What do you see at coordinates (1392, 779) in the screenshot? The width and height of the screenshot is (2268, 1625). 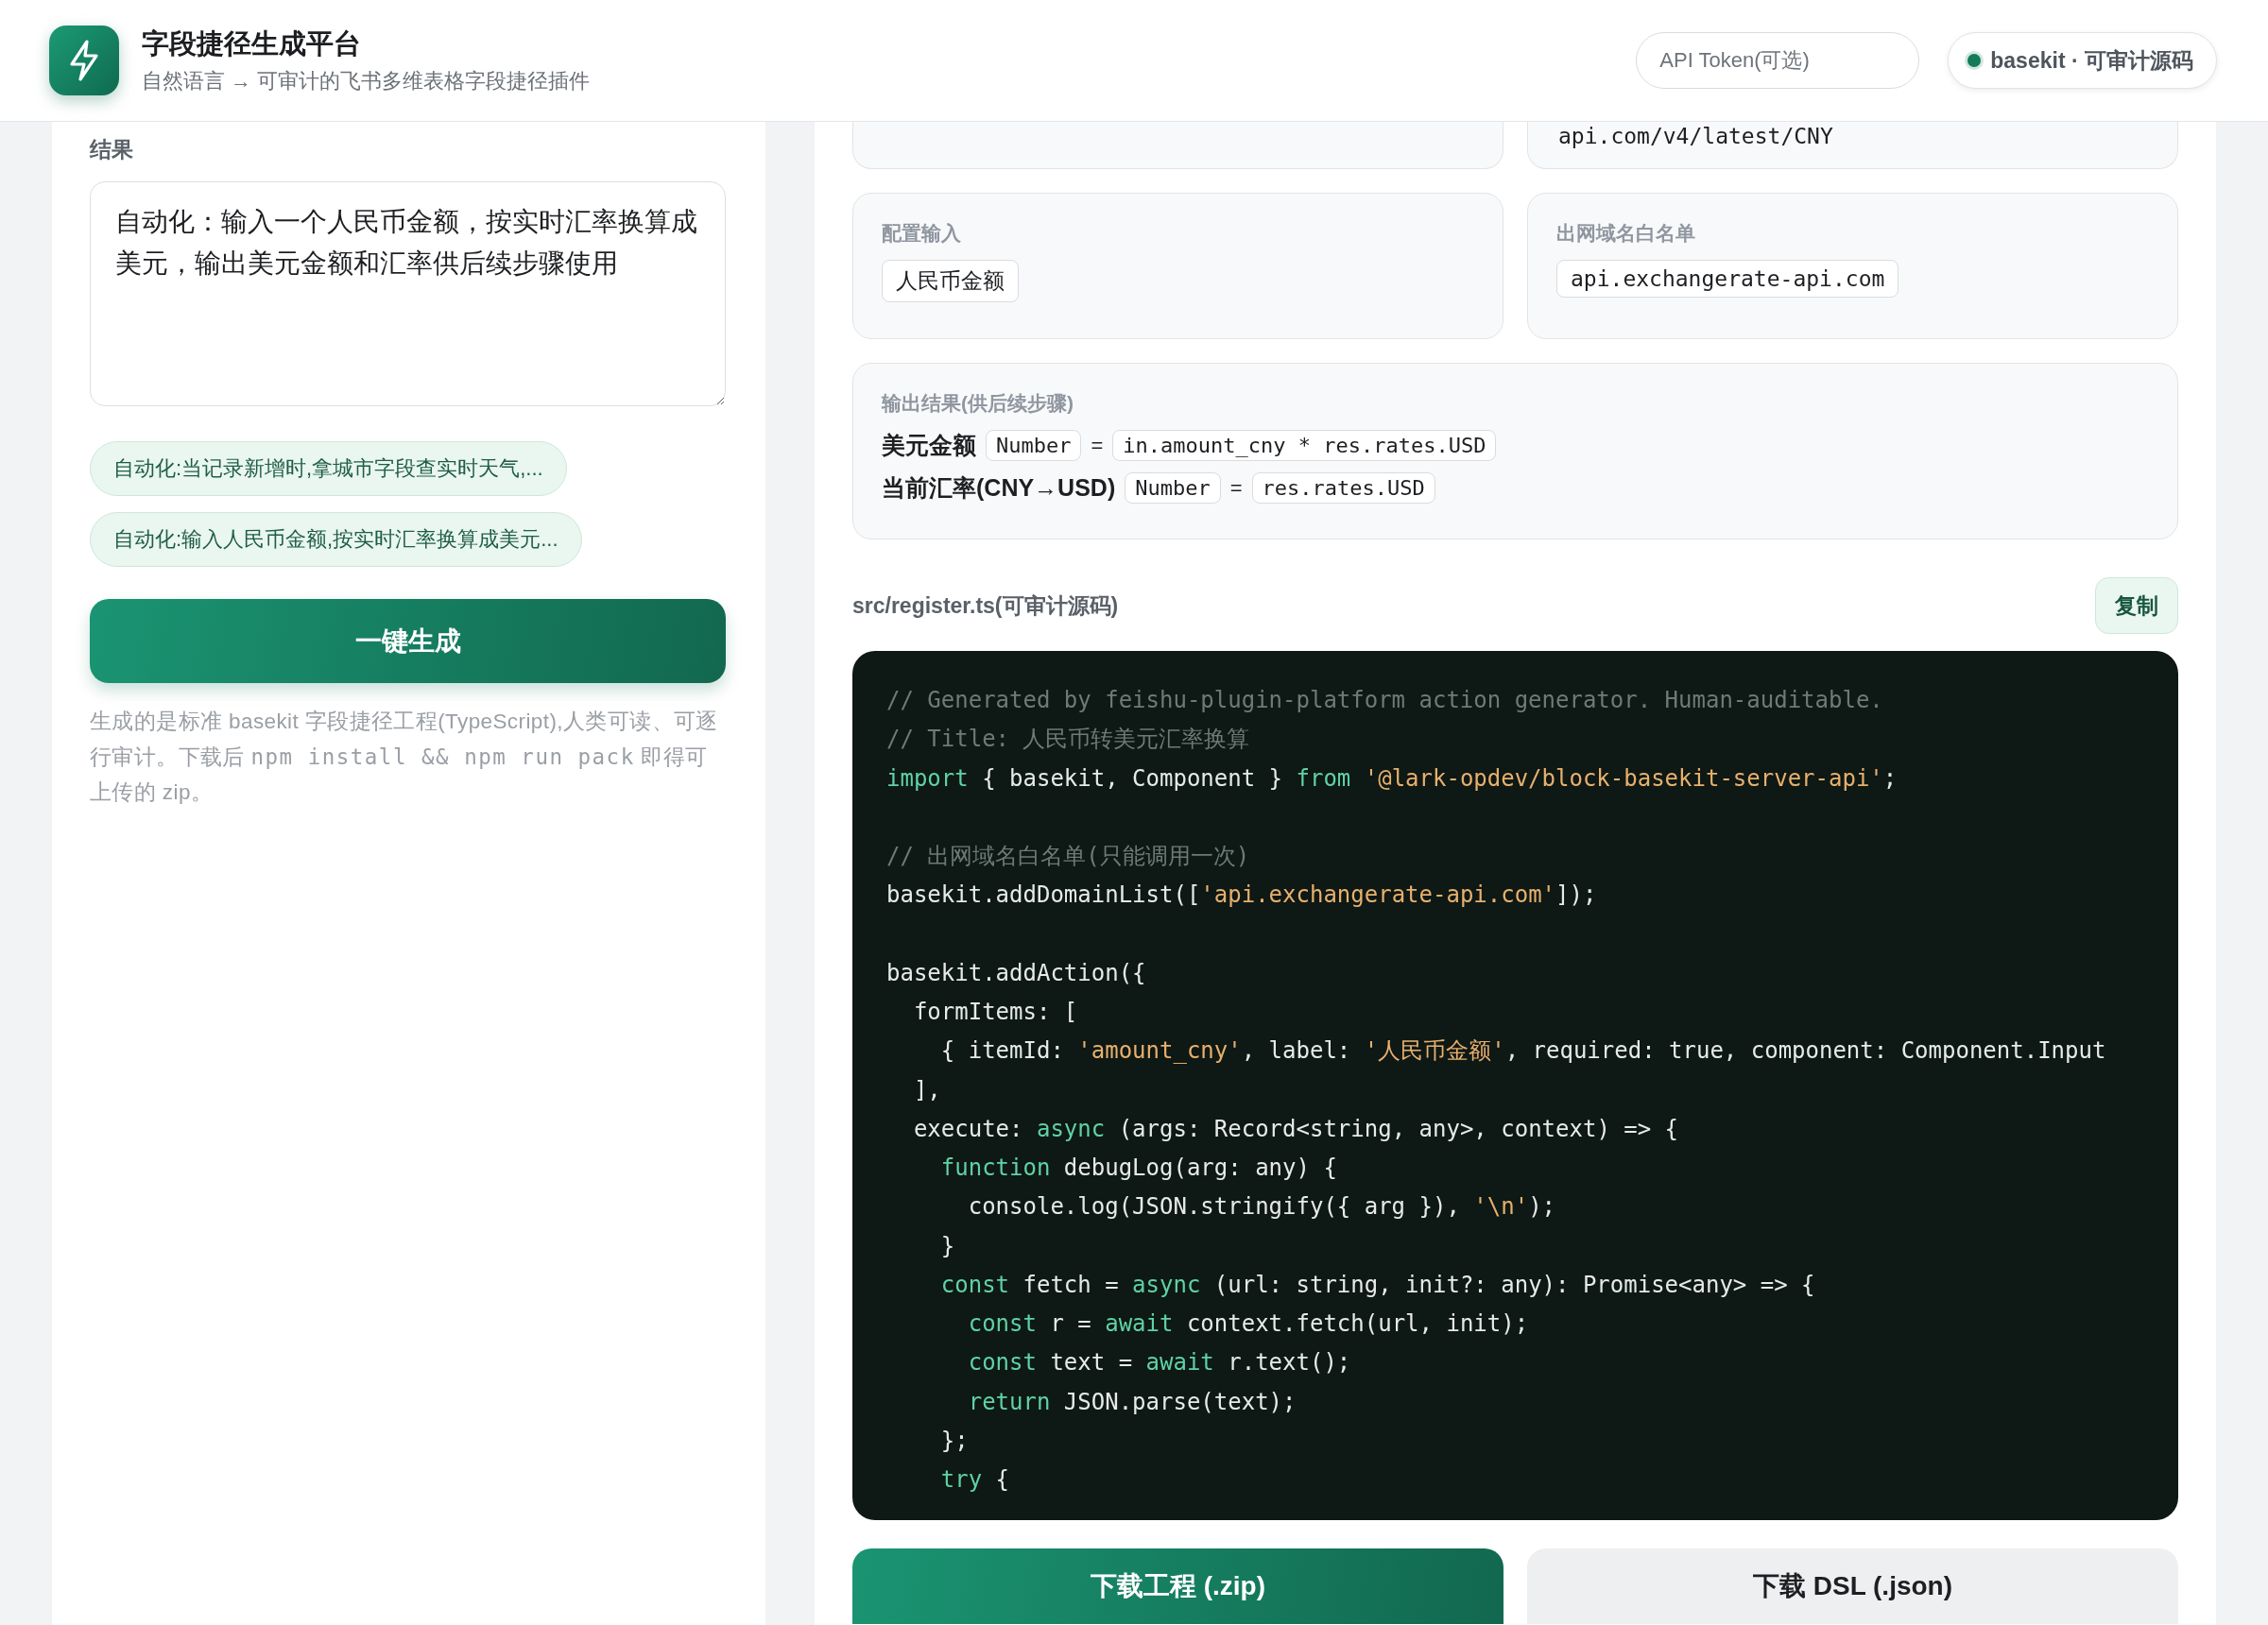 I see `code-line: import { basekit, Component } from '@lark-opdev/block-basekit-server-api';` at bounding box center [1392, 779].